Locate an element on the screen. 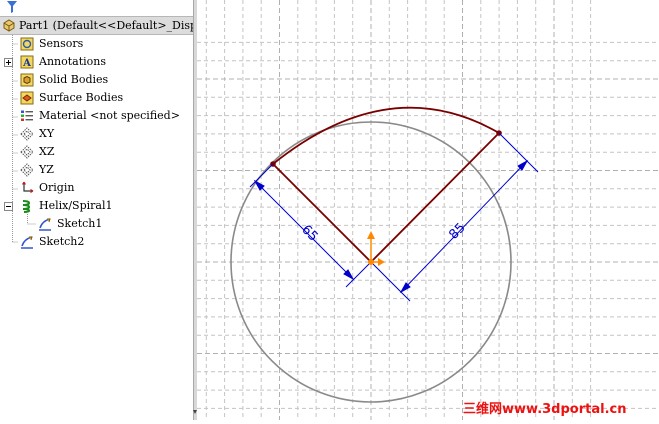 Image resolution: width=659 pixels, height=424 pixels. sensors-icon is located at coordinates (27, 44).